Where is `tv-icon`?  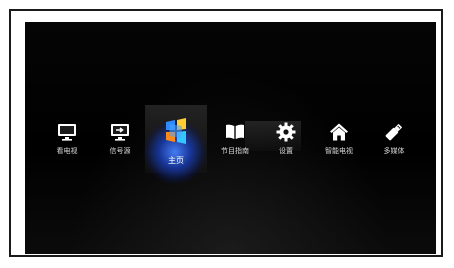
tv-icon is located at coordinates (67, 132).